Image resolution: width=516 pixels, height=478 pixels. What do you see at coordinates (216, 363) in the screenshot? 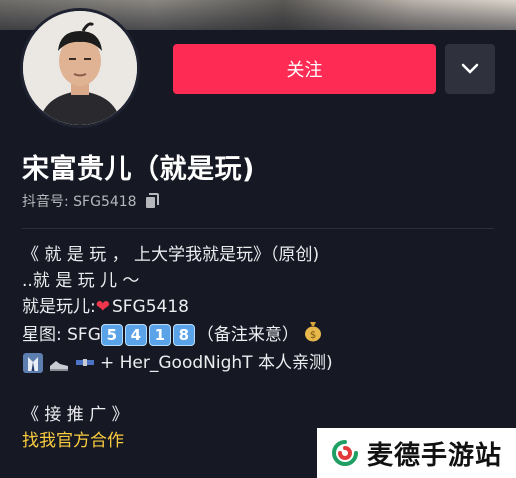
I see `bio-line-text: + Her_GoodNighT 本人亲测)` at bounding box center [216, 363].